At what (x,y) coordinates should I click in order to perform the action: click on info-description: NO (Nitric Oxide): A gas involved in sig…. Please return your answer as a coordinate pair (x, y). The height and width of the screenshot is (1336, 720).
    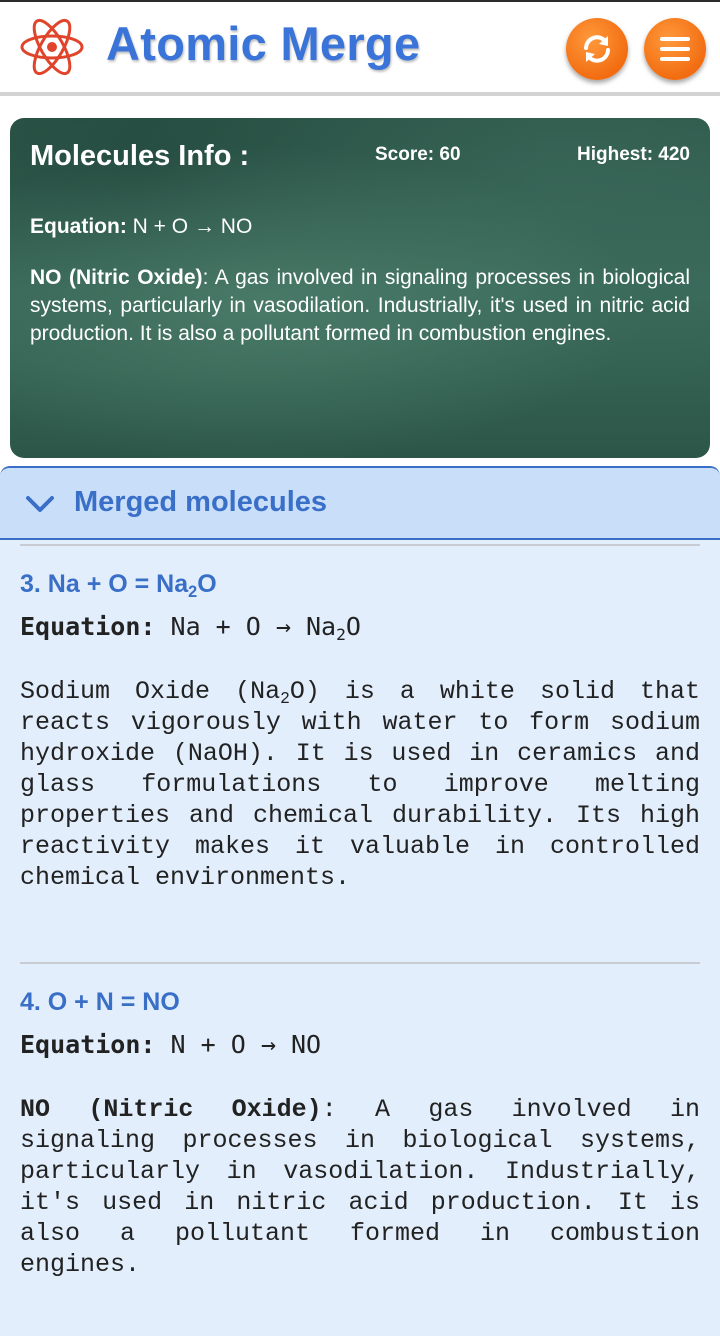
    Looking at the image, I should click on (360, 306).